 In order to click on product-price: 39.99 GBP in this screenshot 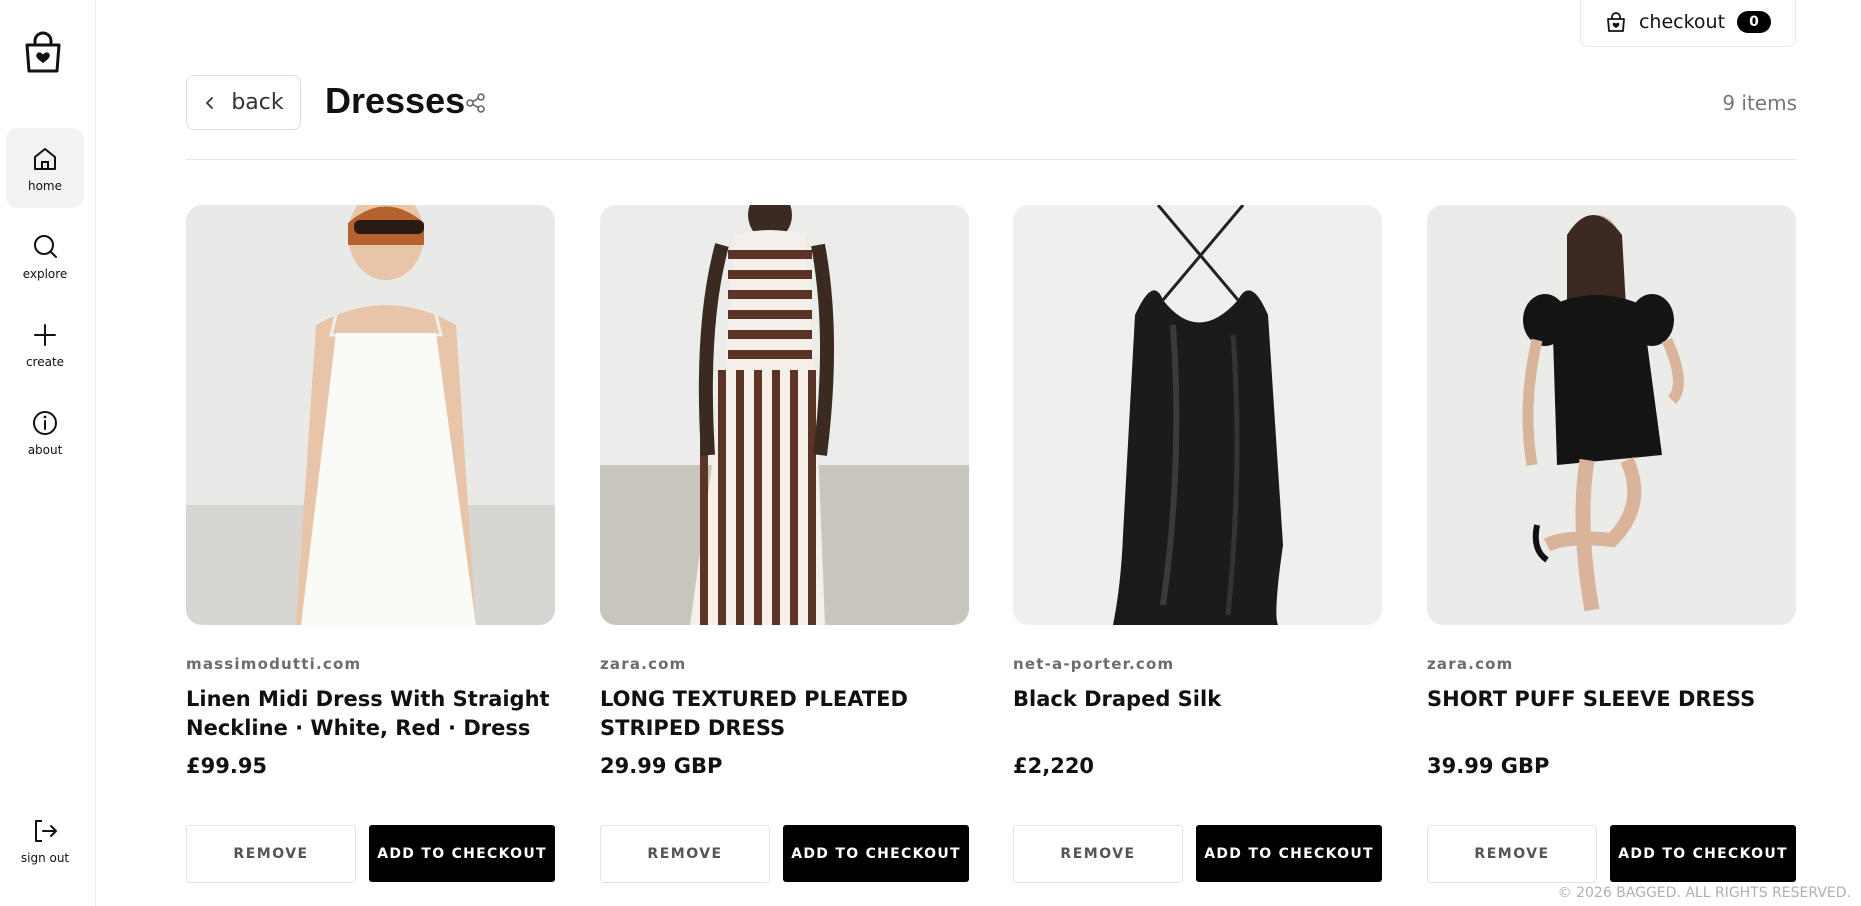, I will do `click(1488, 766)`.